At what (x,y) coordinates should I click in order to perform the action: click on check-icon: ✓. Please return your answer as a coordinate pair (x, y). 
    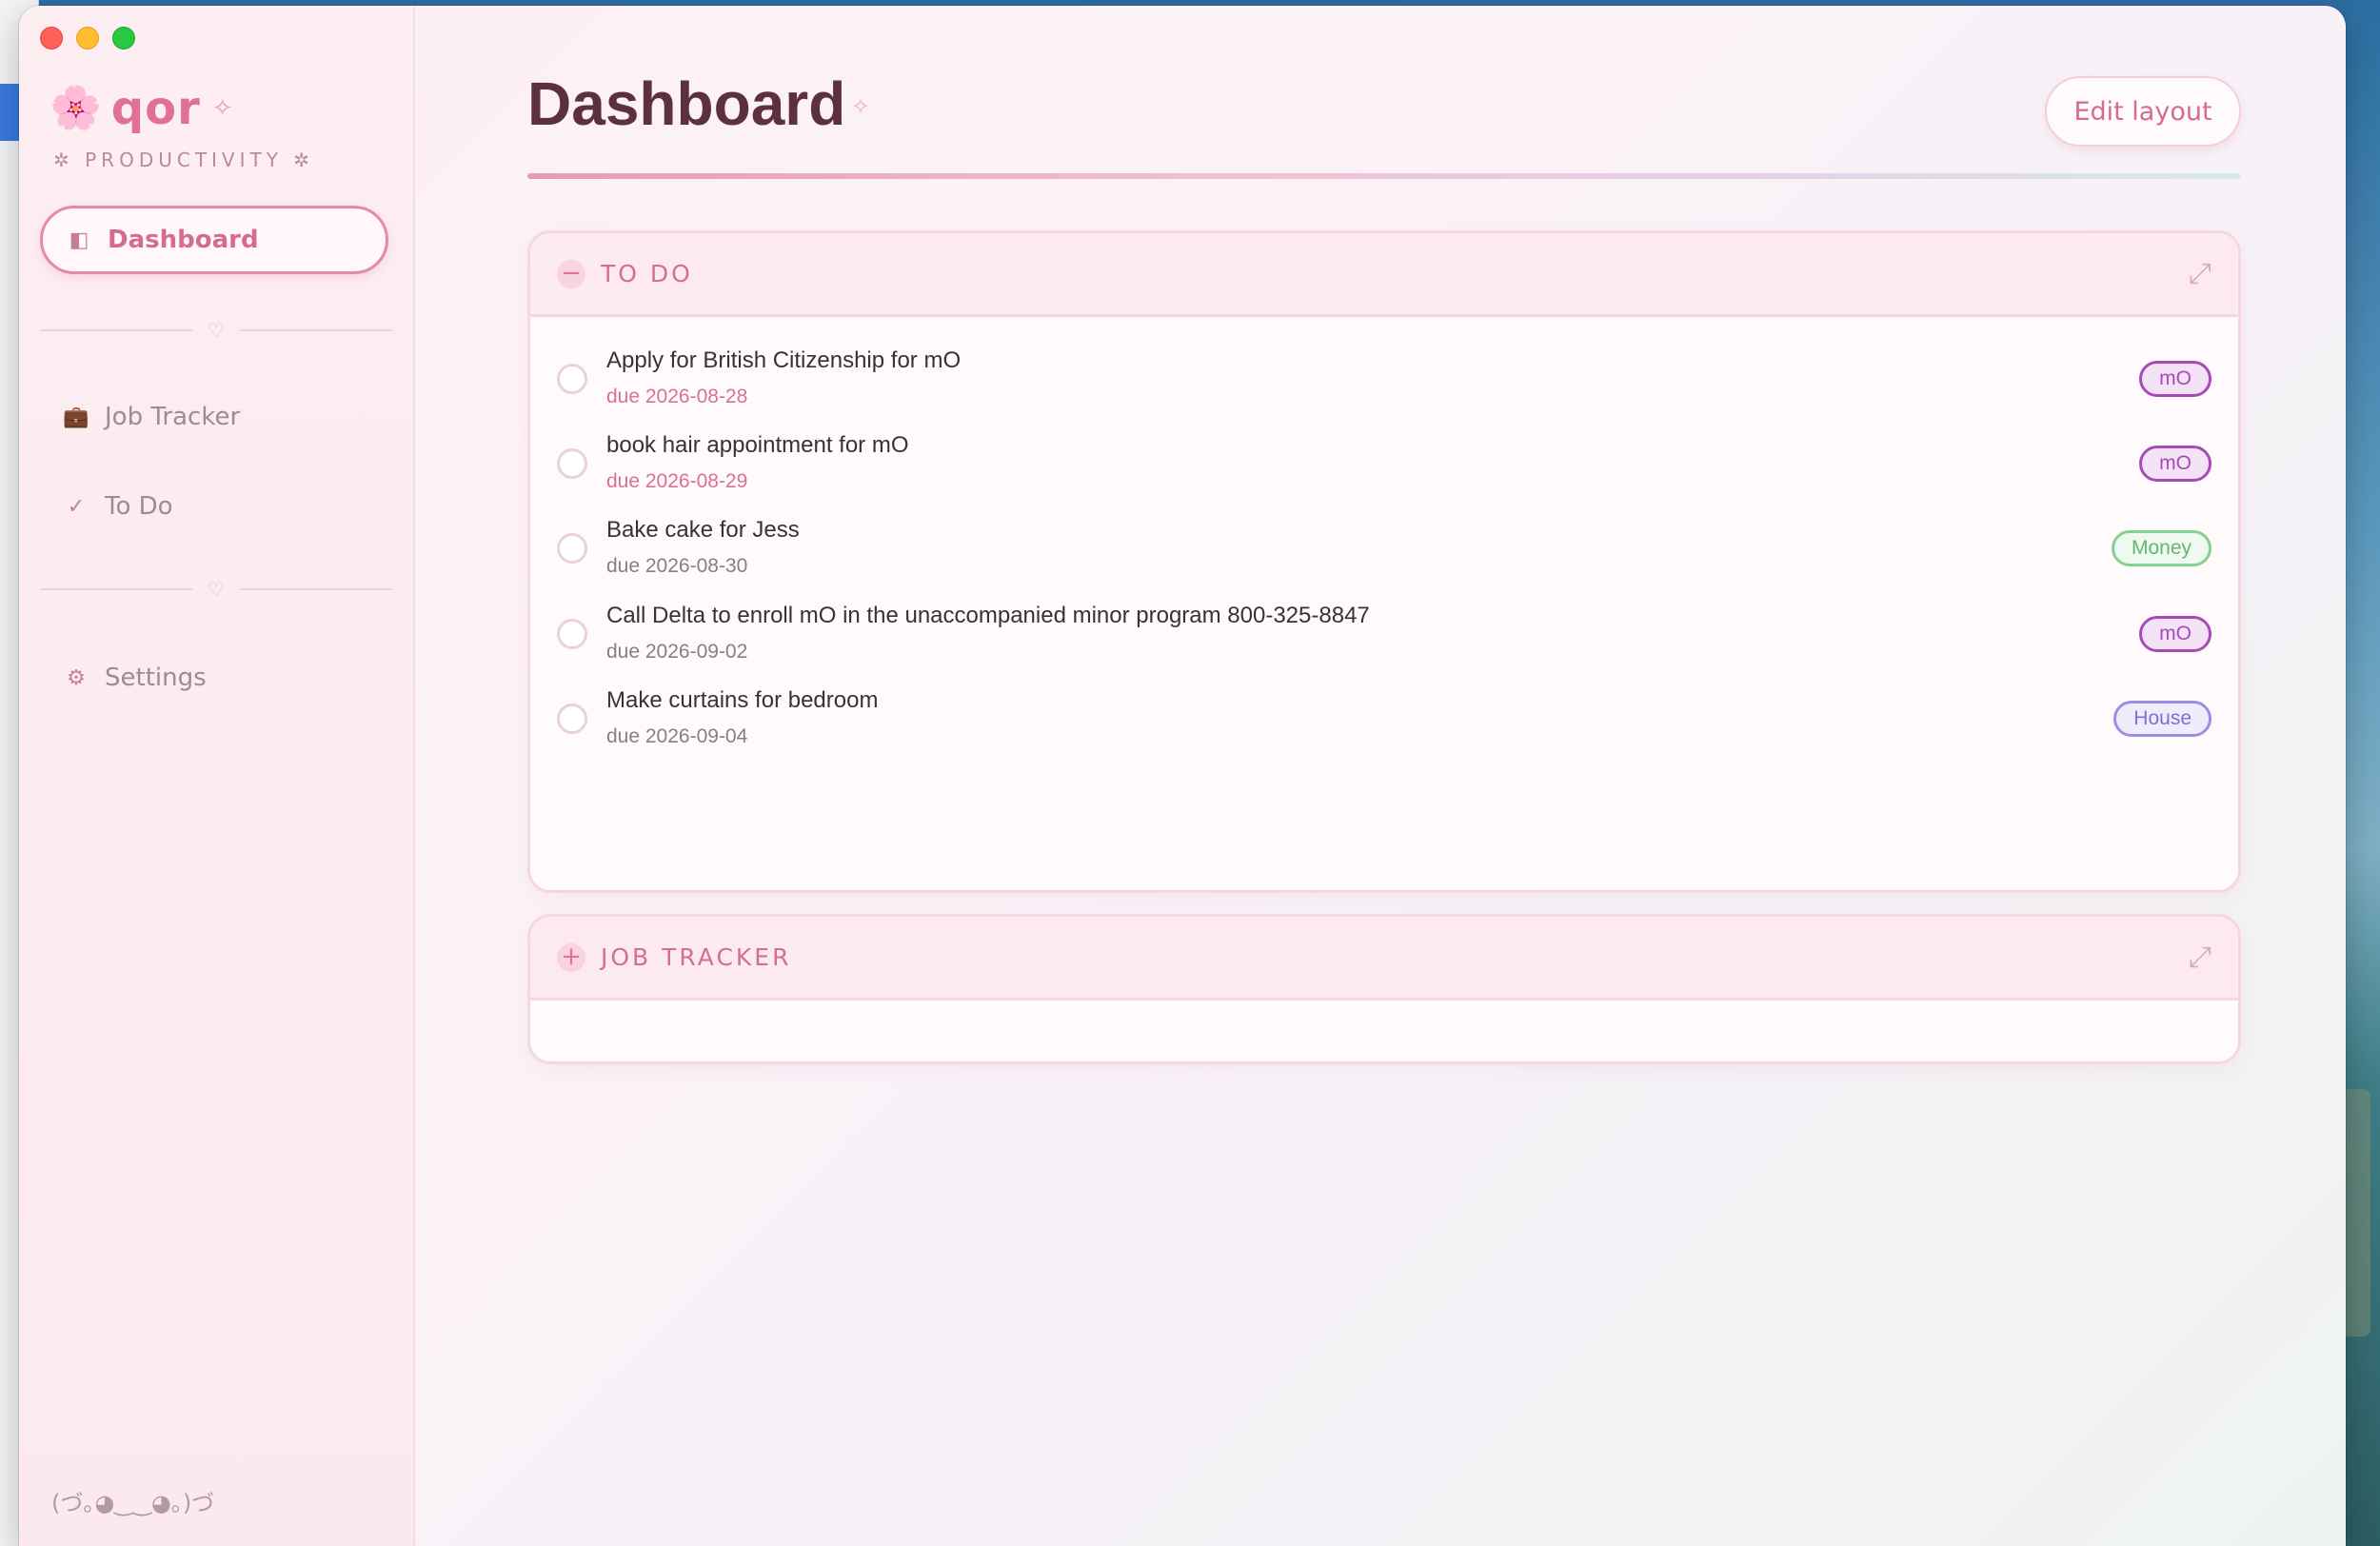
    Looking at the image, I should click on (76, 506).